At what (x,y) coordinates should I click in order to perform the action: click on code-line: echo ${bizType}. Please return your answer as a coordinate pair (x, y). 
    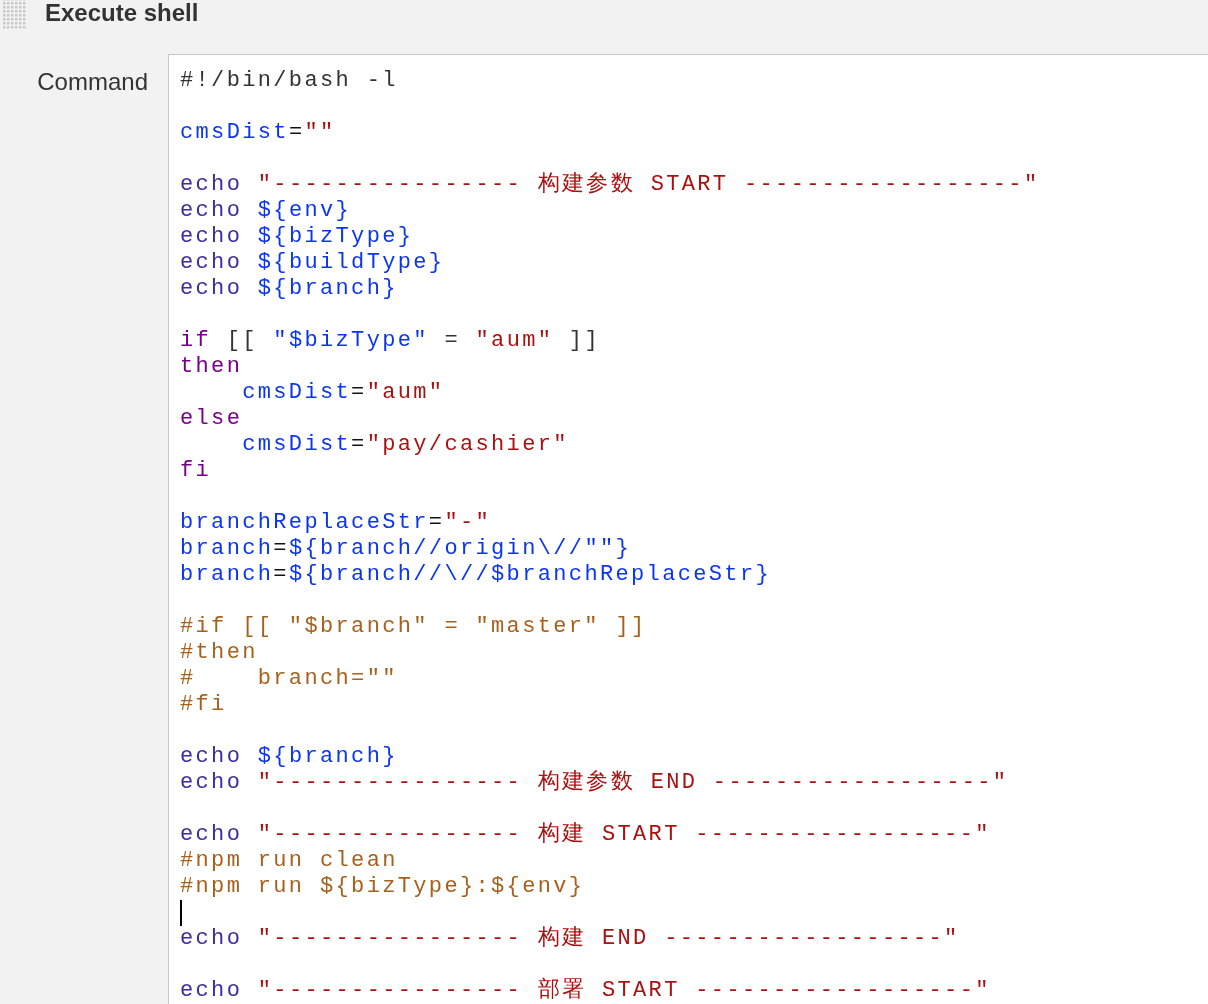
    Looking at the image, I should click on (297, 237).